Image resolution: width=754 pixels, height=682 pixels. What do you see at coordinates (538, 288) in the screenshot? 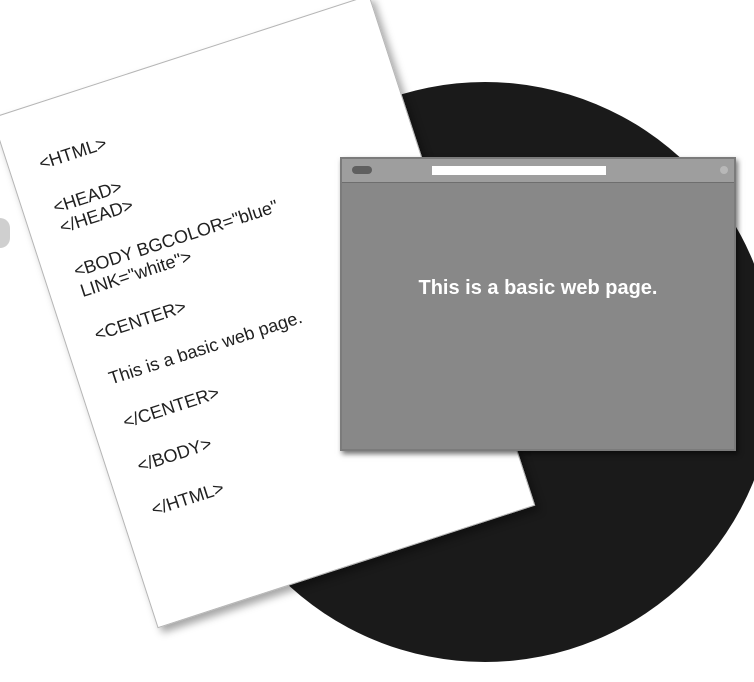
I see `rendered-page-text: This is a basic web page.` at bounding box center [538, 288].